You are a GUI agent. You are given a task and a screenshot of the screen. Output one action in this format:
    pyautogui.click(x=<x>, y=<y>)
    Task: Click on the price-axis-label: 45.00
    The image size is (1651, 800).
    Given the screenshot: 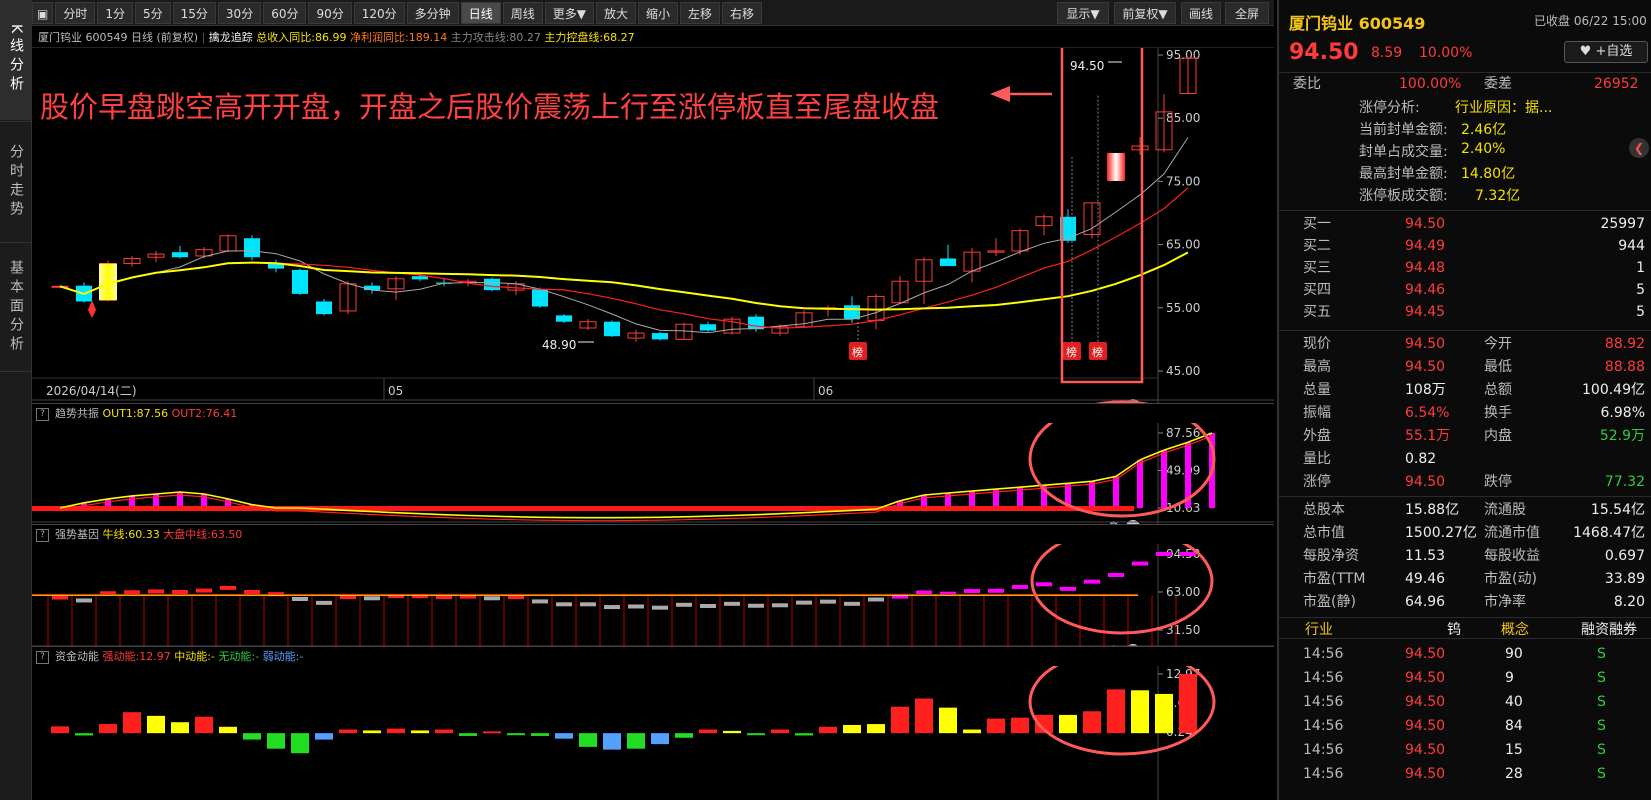 What is the action you would take?
    pyautogui.click(x=1183, y=371)
    